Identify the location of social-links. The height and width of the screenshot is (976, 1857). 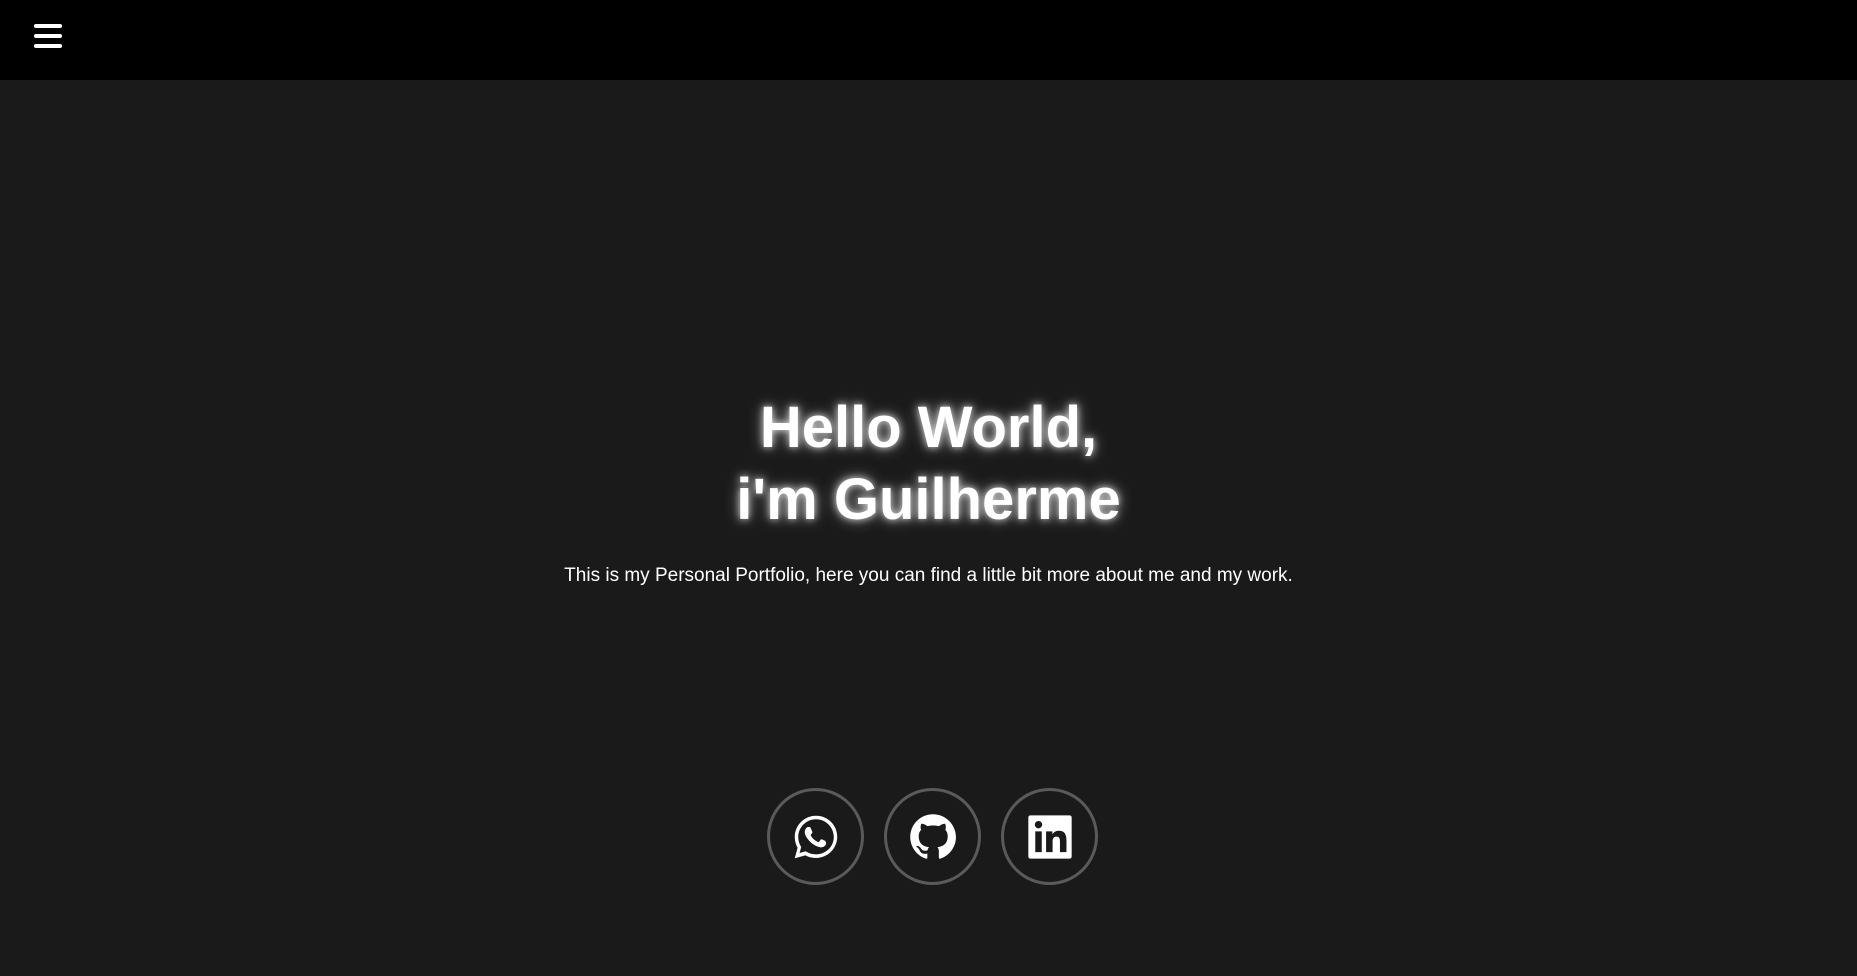
(928, 836).